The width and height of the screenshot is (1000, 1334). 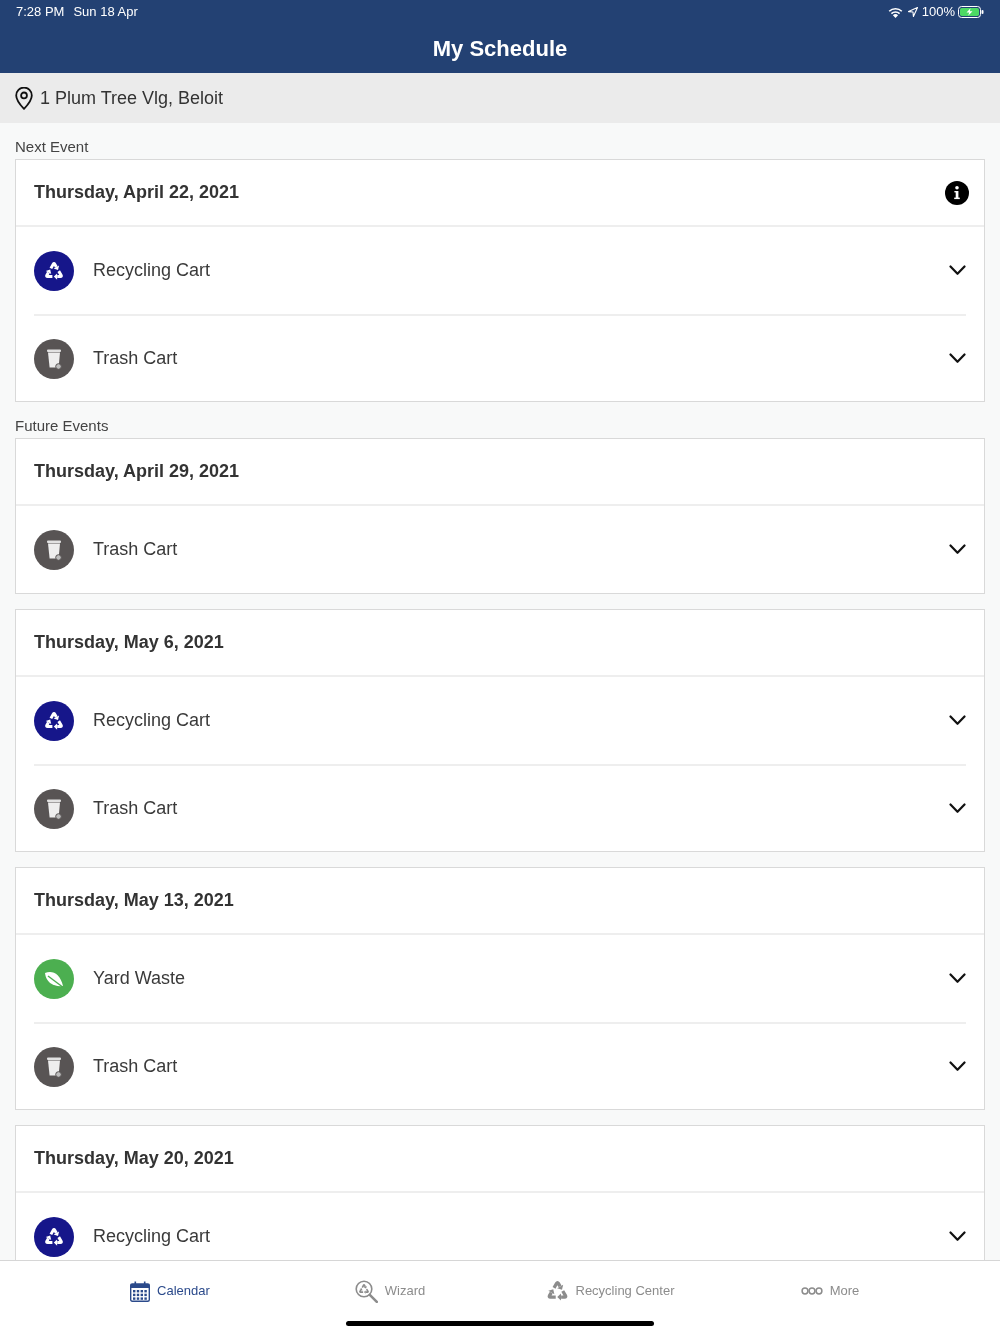 I want to click on calendar-icon, so click(x=140, y=1291).